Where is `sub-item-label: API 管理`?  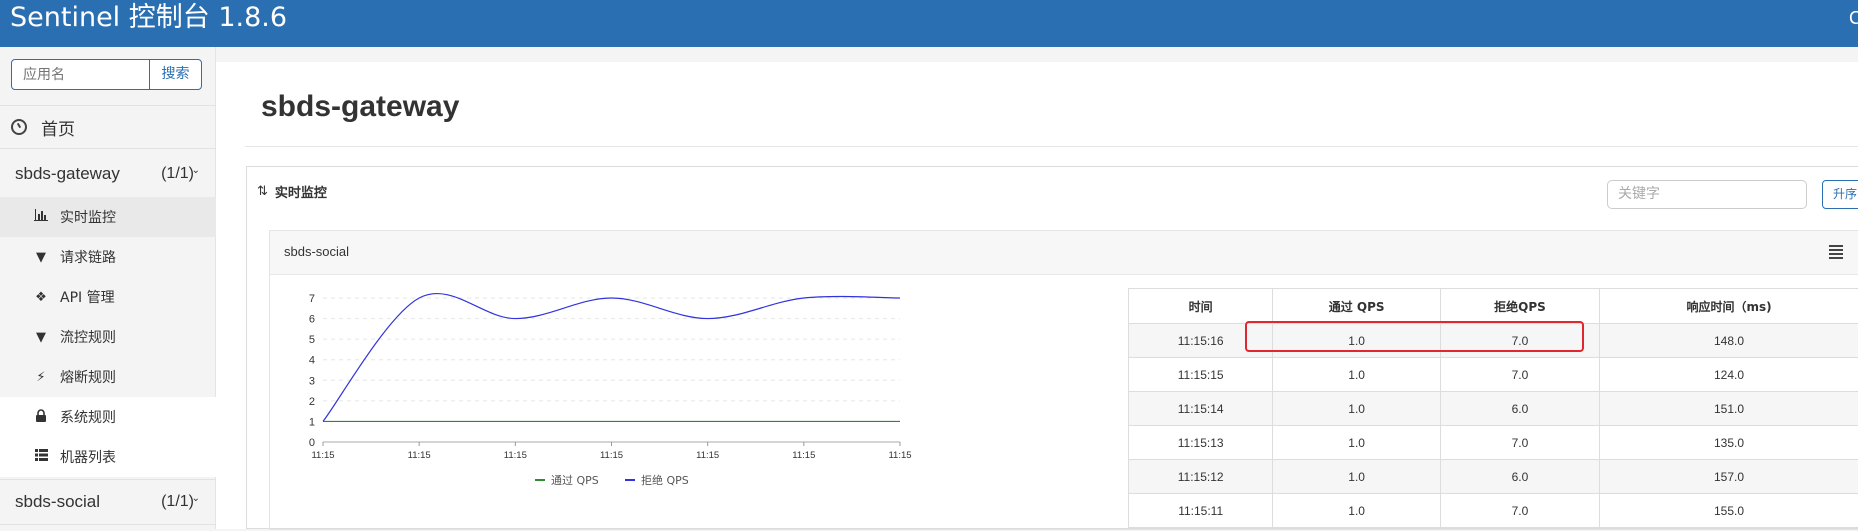
sub-item-label: API 管理 is located at coordinates (87, 297).